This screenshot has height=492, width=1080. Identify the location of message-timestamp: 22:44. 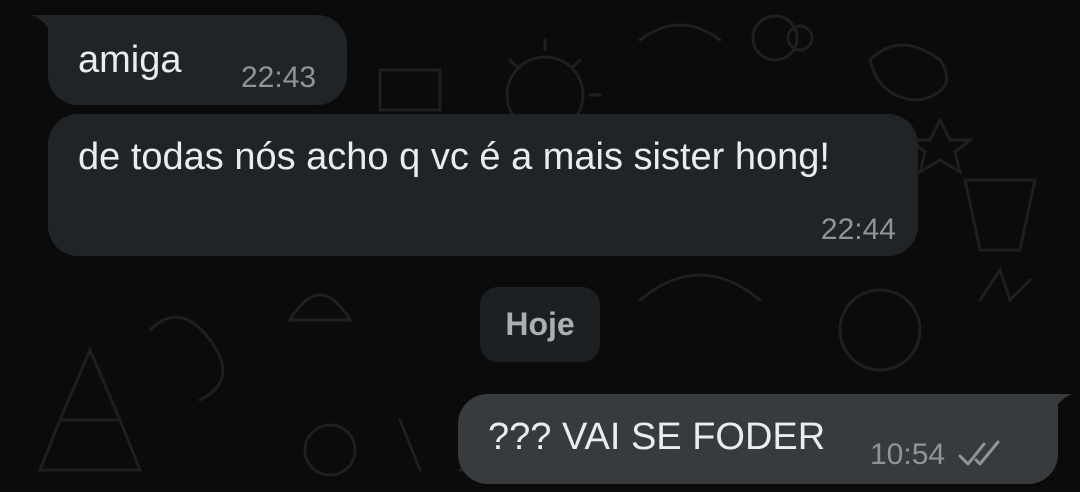
(858, 229).